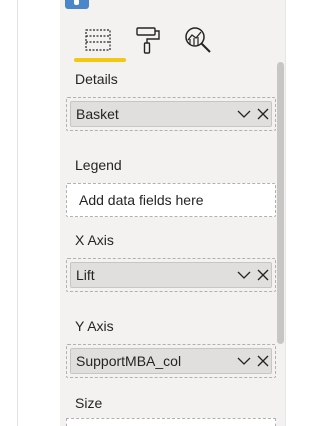  What do you see at coordinates (129, 361) in the screenshot?
I see `y-axis-field-name: SupportMBA_col` at bounding box center [129, 361].